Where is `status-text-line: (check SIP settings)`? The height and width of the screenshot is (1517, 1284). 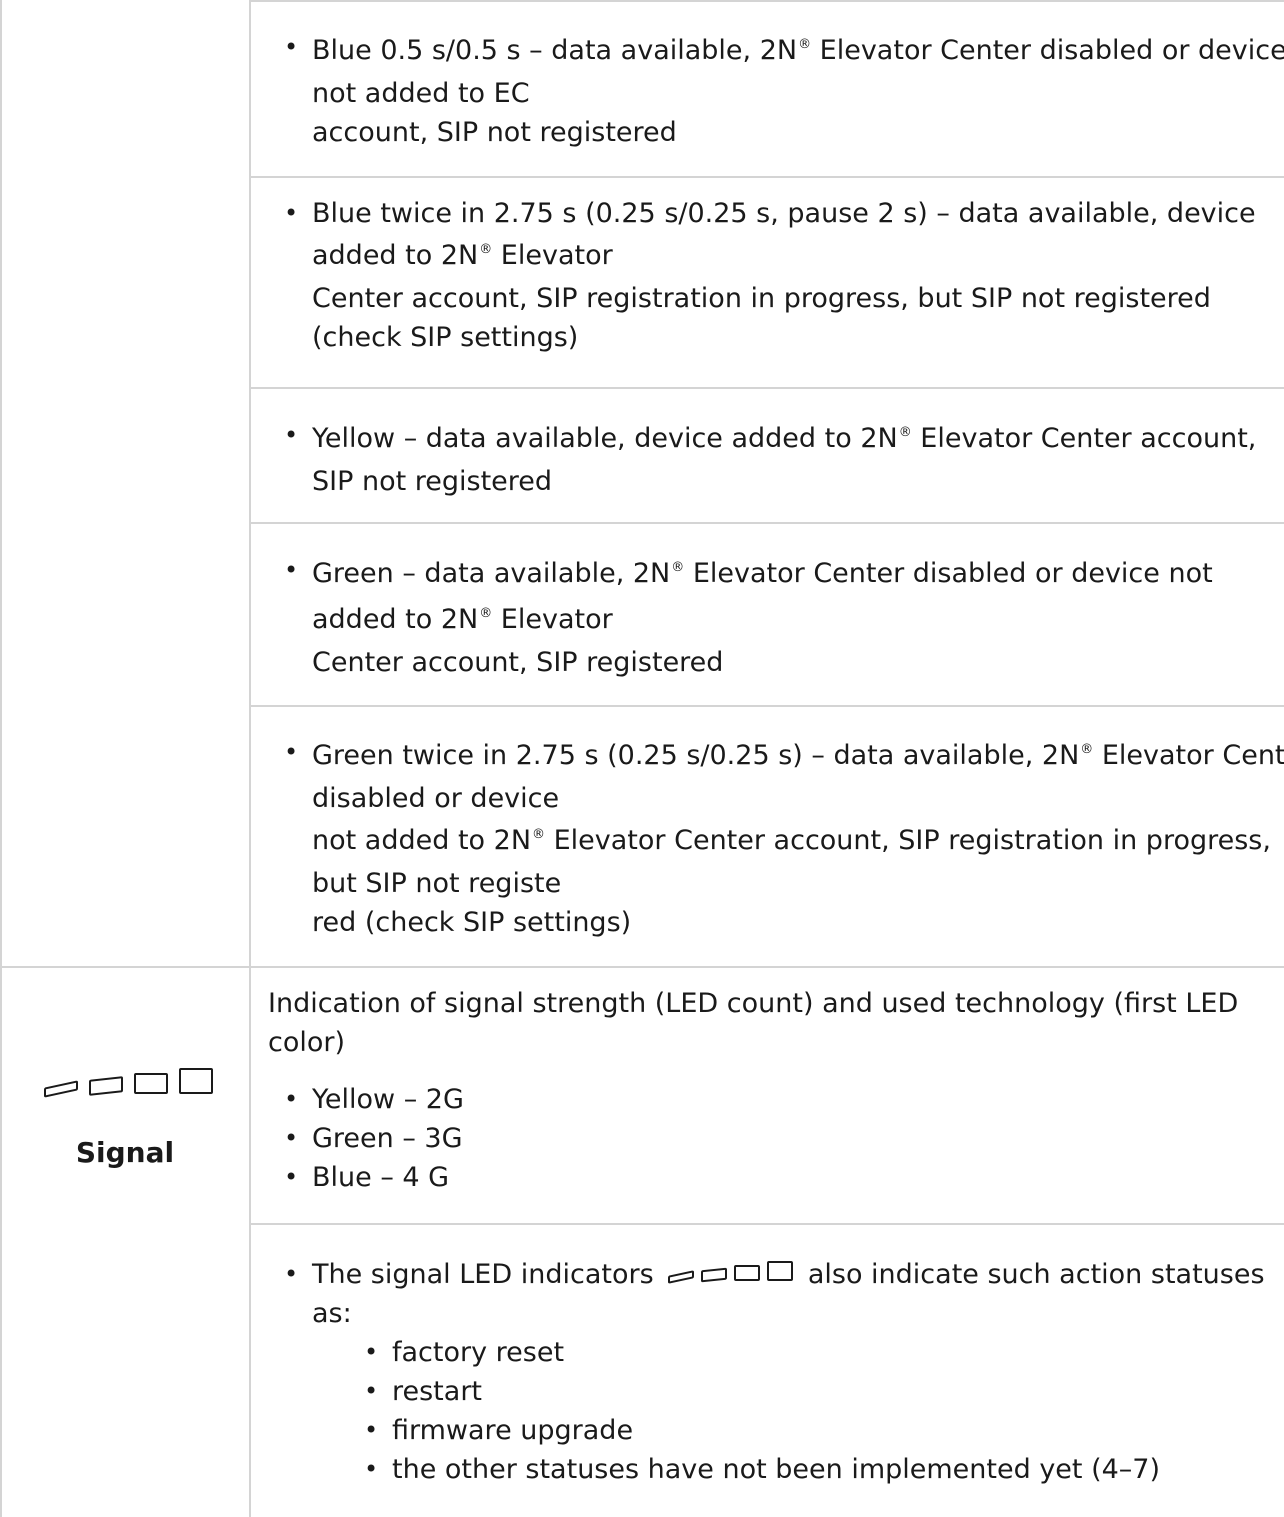
status-text-line: (check SIP settings) is located at coordinates (445, 337).